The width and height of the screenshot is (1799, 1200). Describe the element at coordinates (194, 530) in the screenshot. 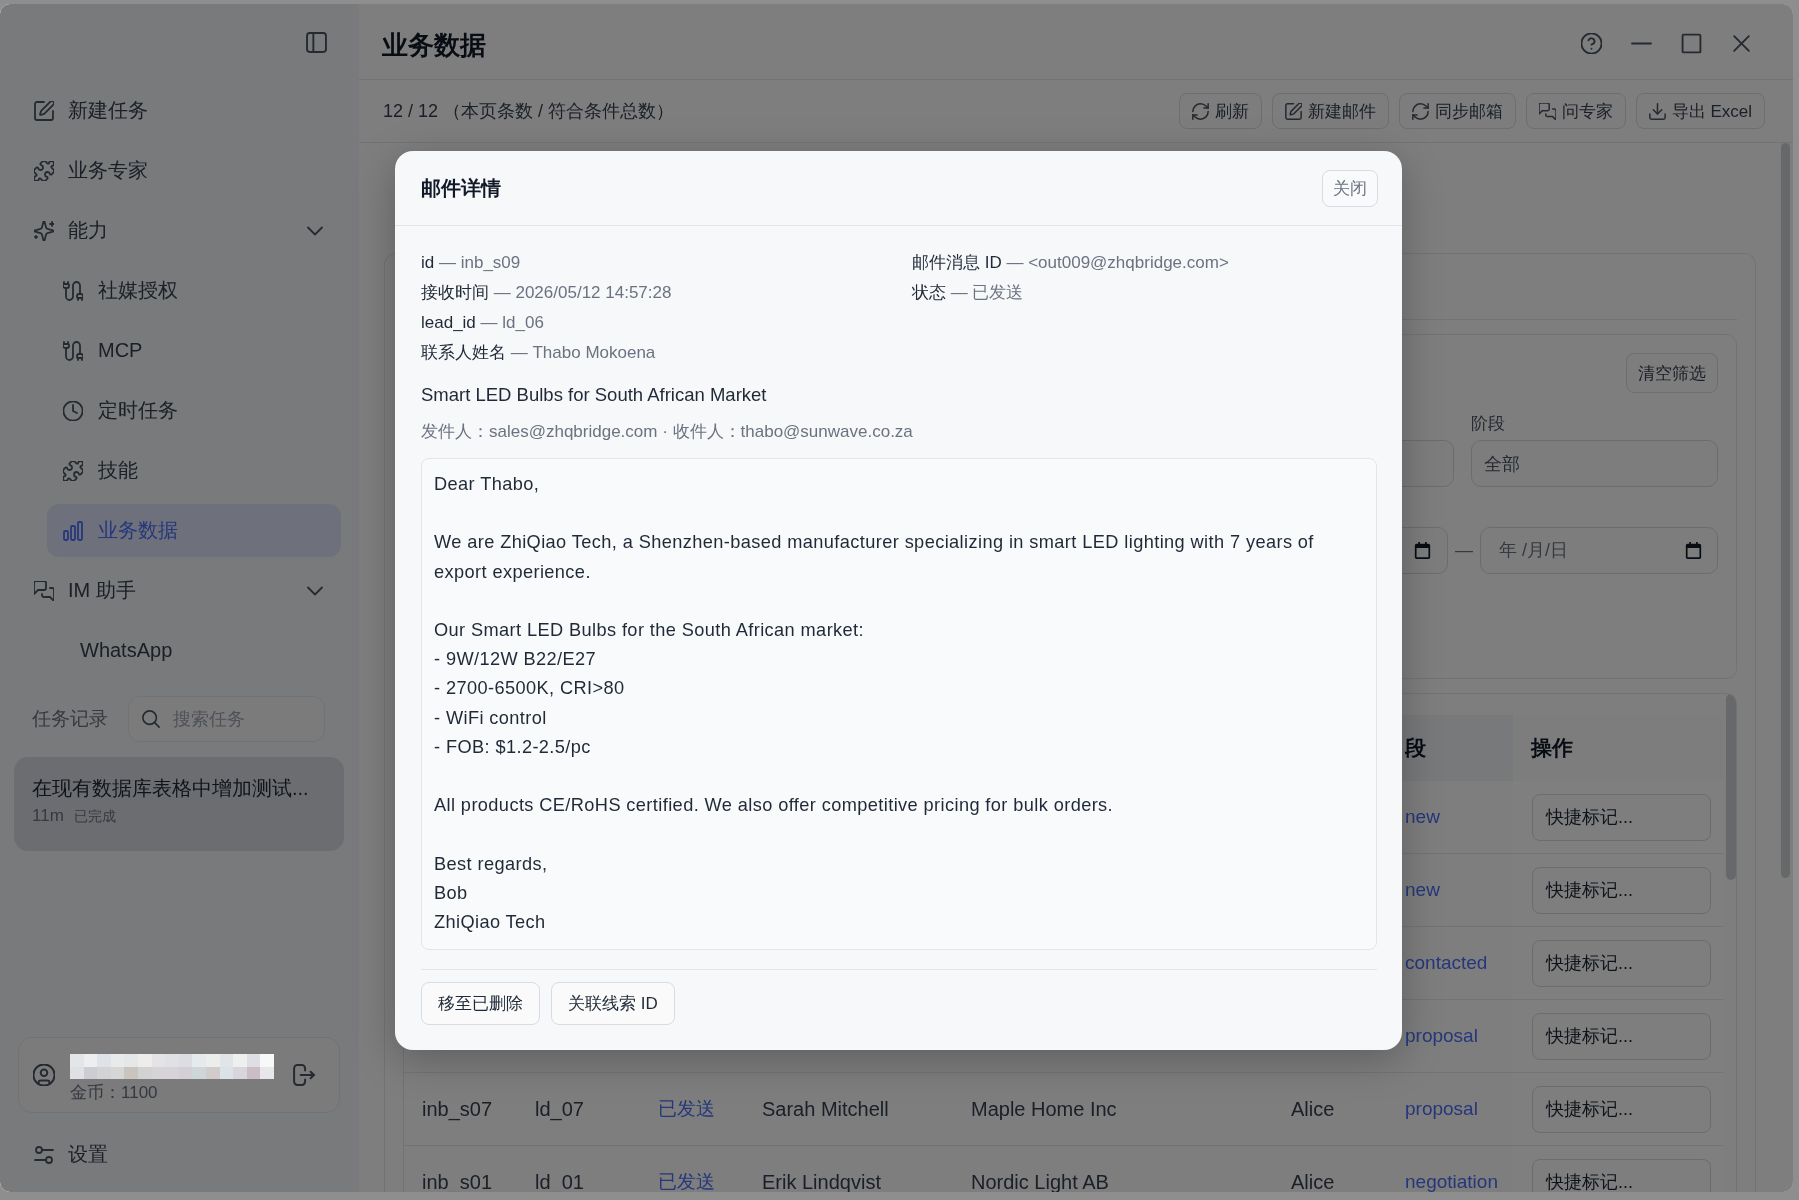

I see `sidebar-item: 业务数据` at that location.